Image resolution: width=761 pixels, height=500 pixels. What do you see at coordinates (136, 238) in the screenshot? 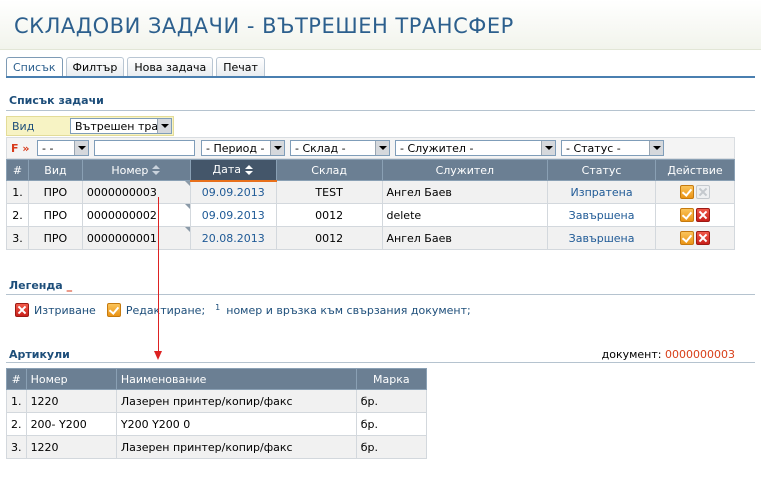
I see `row-number: 0000000001` at bounding box center [136, 238].